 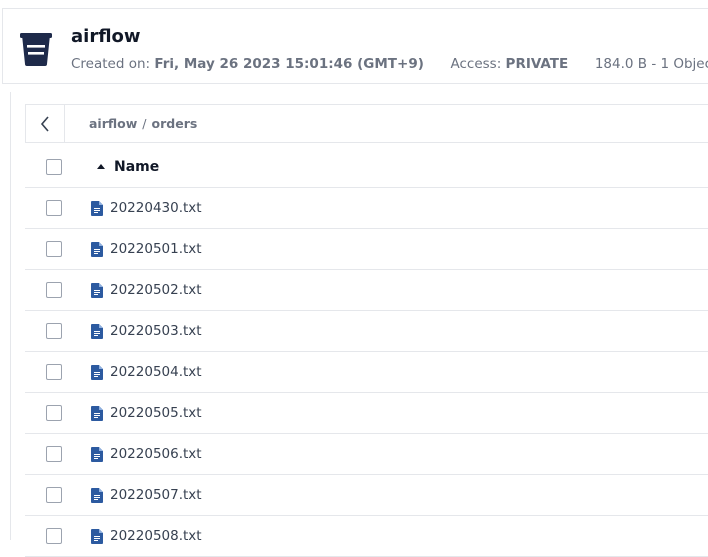 What do you see at coordinates (156, 536) in the screenshot?
I see `file-name: 20220508.txt` at bounding box center [156, 536].